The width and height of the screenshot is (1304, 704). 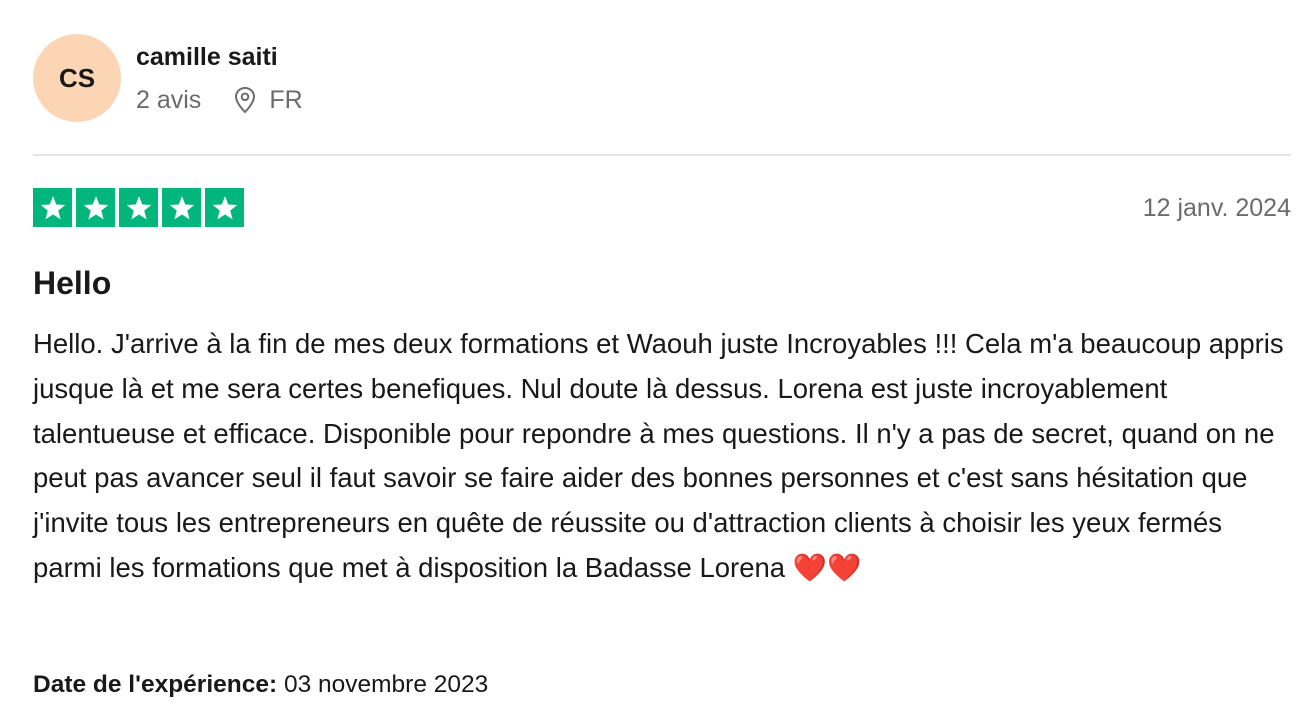 What do you see at coordinates (207, 57) in the screenshot?
I see `reviewer-name: camille saiti` at bounding box center [207, 57].